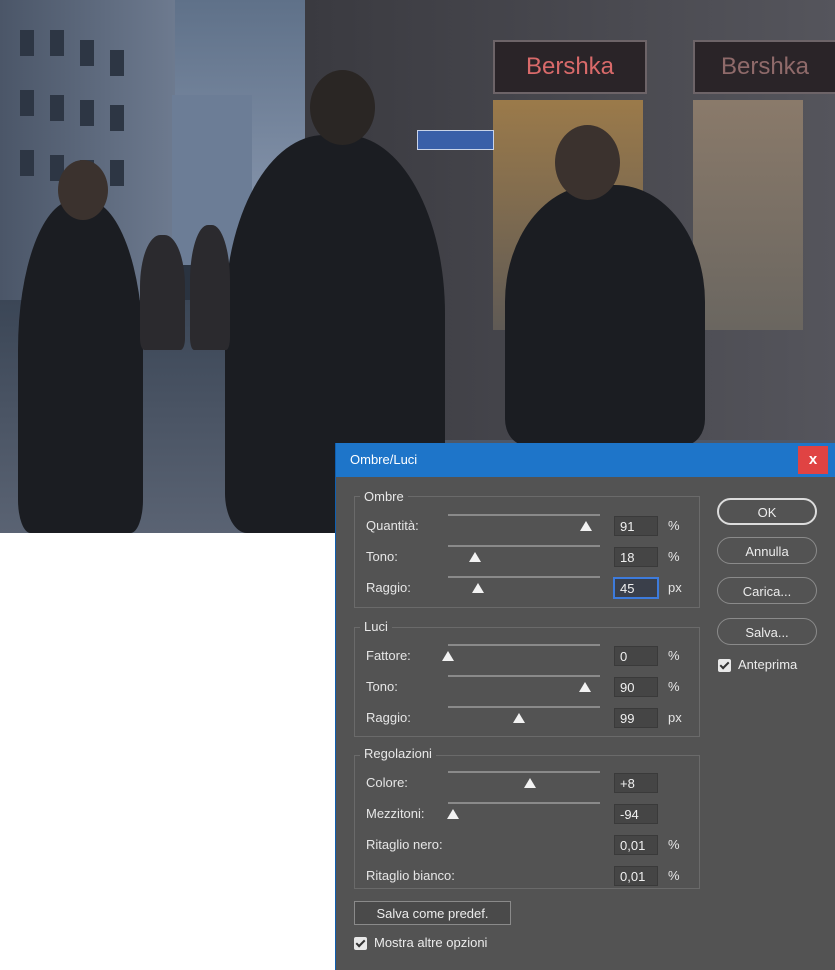 Image resolution: width=835 pixels, height=970 pixels. Describe the element at coordinates (674, 844) in the screenshot. I see `unit-label-regolazioni-2: %` at that location.